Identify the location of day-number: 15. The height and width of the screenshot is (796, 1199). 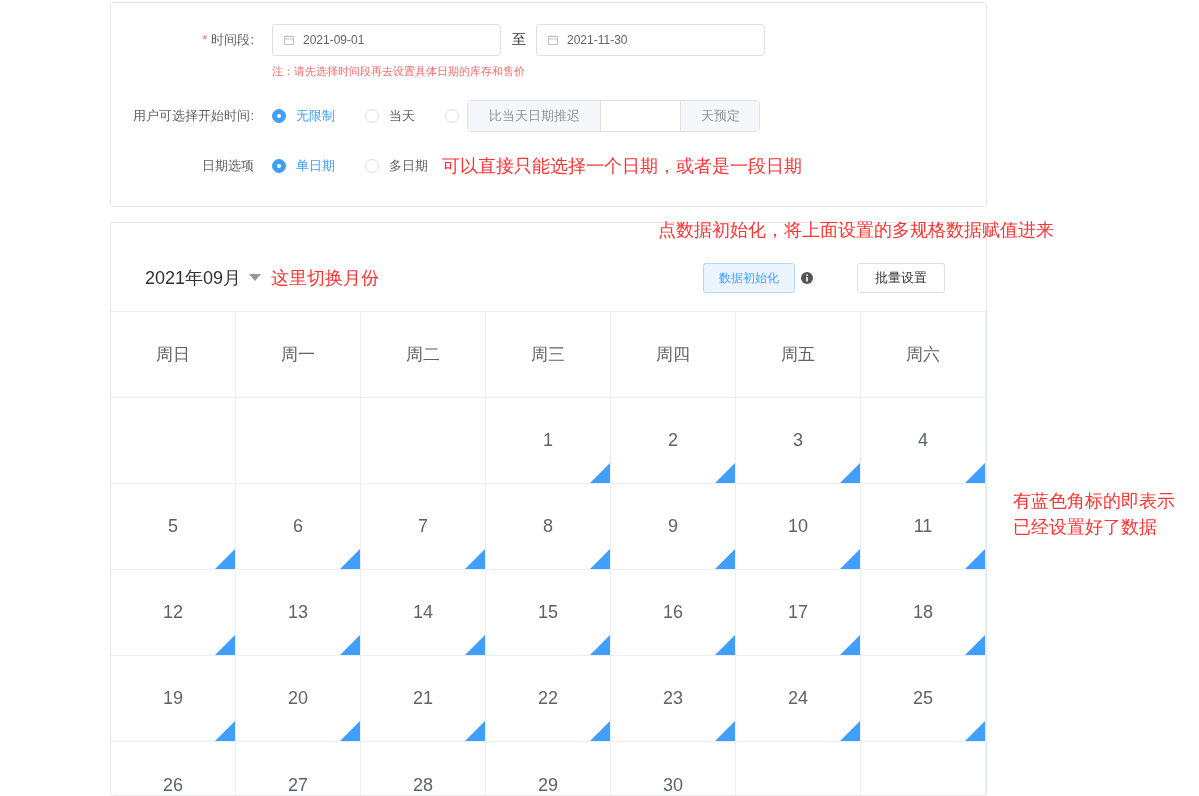
(548, 612).